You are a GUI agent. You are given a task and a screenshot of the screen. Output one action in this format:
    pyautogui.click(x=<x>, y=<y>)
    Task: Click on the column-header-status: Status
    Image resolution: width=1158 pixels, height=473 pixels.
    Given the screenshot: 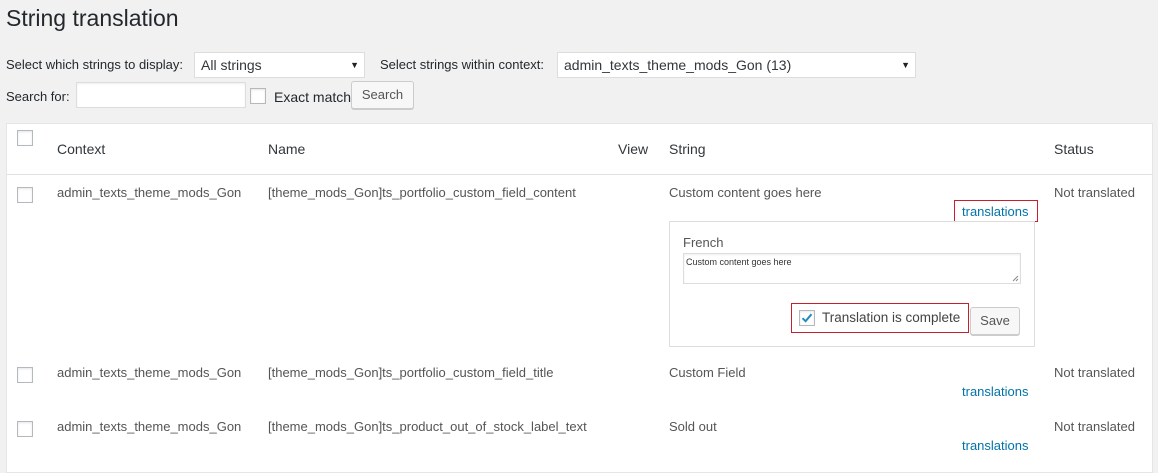 What is the action you would take?
    pyautogui.click(x=1074, y=149)
    